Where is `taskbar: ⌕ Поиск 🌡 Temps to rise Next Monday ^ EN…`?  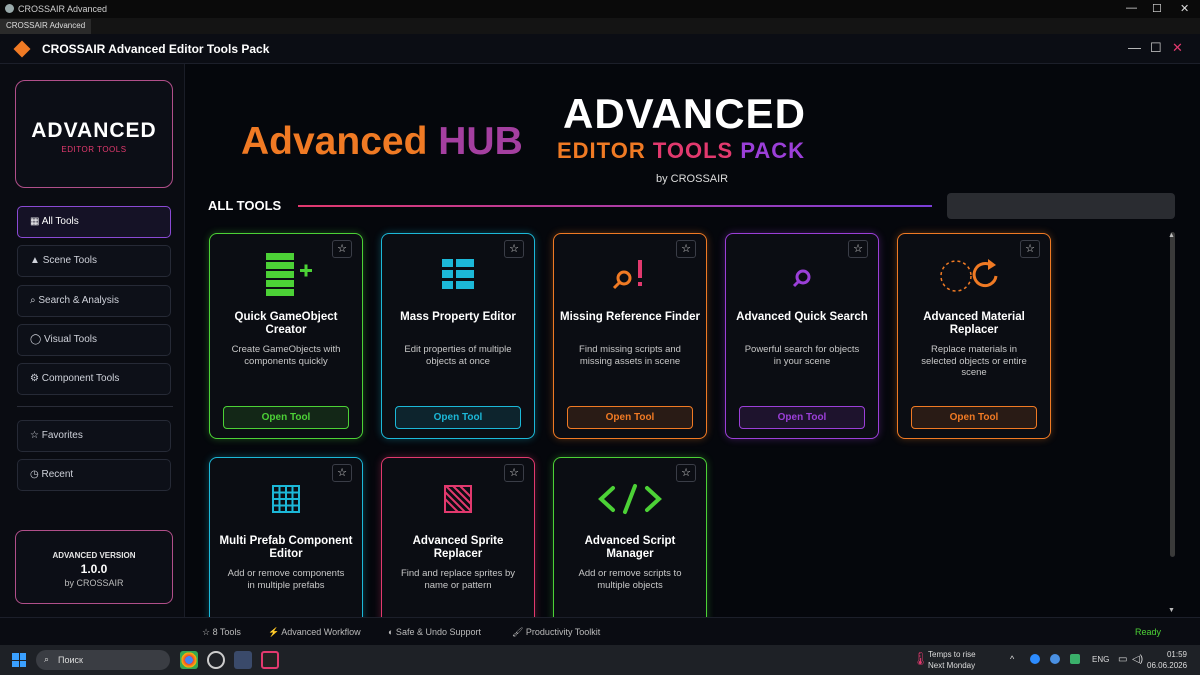
taskbar: ⌕ Поиск 🌡 Temps to rise Next Monday ^ EN… is located at coordinates (600, 660).